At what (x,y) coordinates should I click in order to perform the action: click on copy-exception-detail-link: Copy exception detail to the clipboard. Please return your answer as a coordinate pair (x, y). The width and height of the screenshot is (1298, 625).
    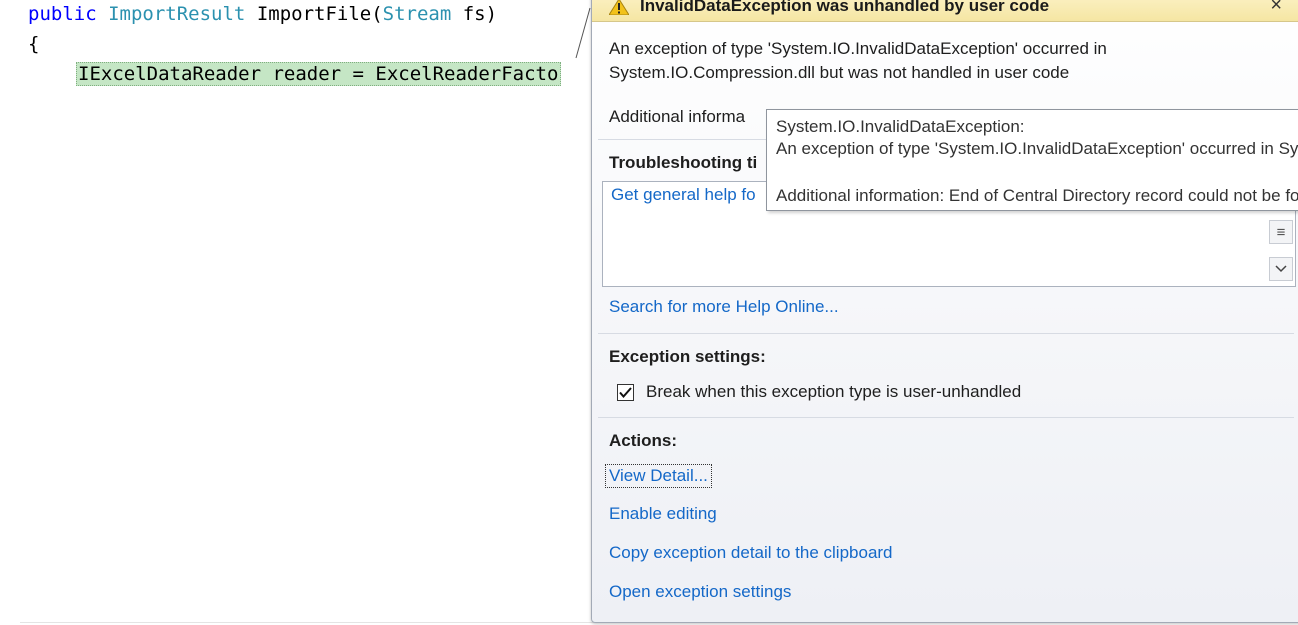
    Looking at the image, I should click on (751, 553).